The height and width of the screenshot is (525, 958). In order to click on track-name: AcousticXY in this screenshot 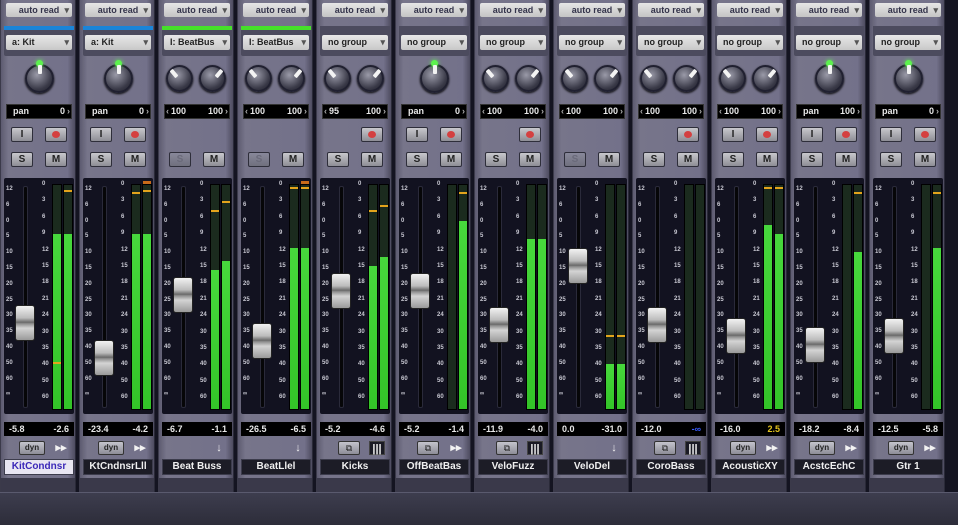, I will do `click(750, 467)`.